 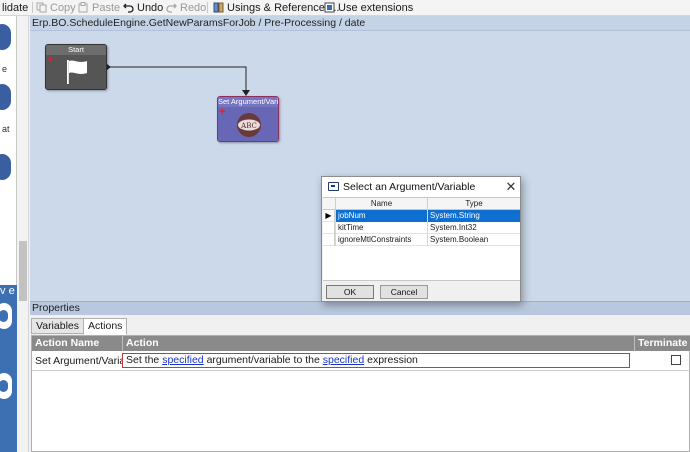 What do you see at coordinates (360, 308) in the screenshot?
I see `properties-title: Properties` at bounding box center [360, 308].